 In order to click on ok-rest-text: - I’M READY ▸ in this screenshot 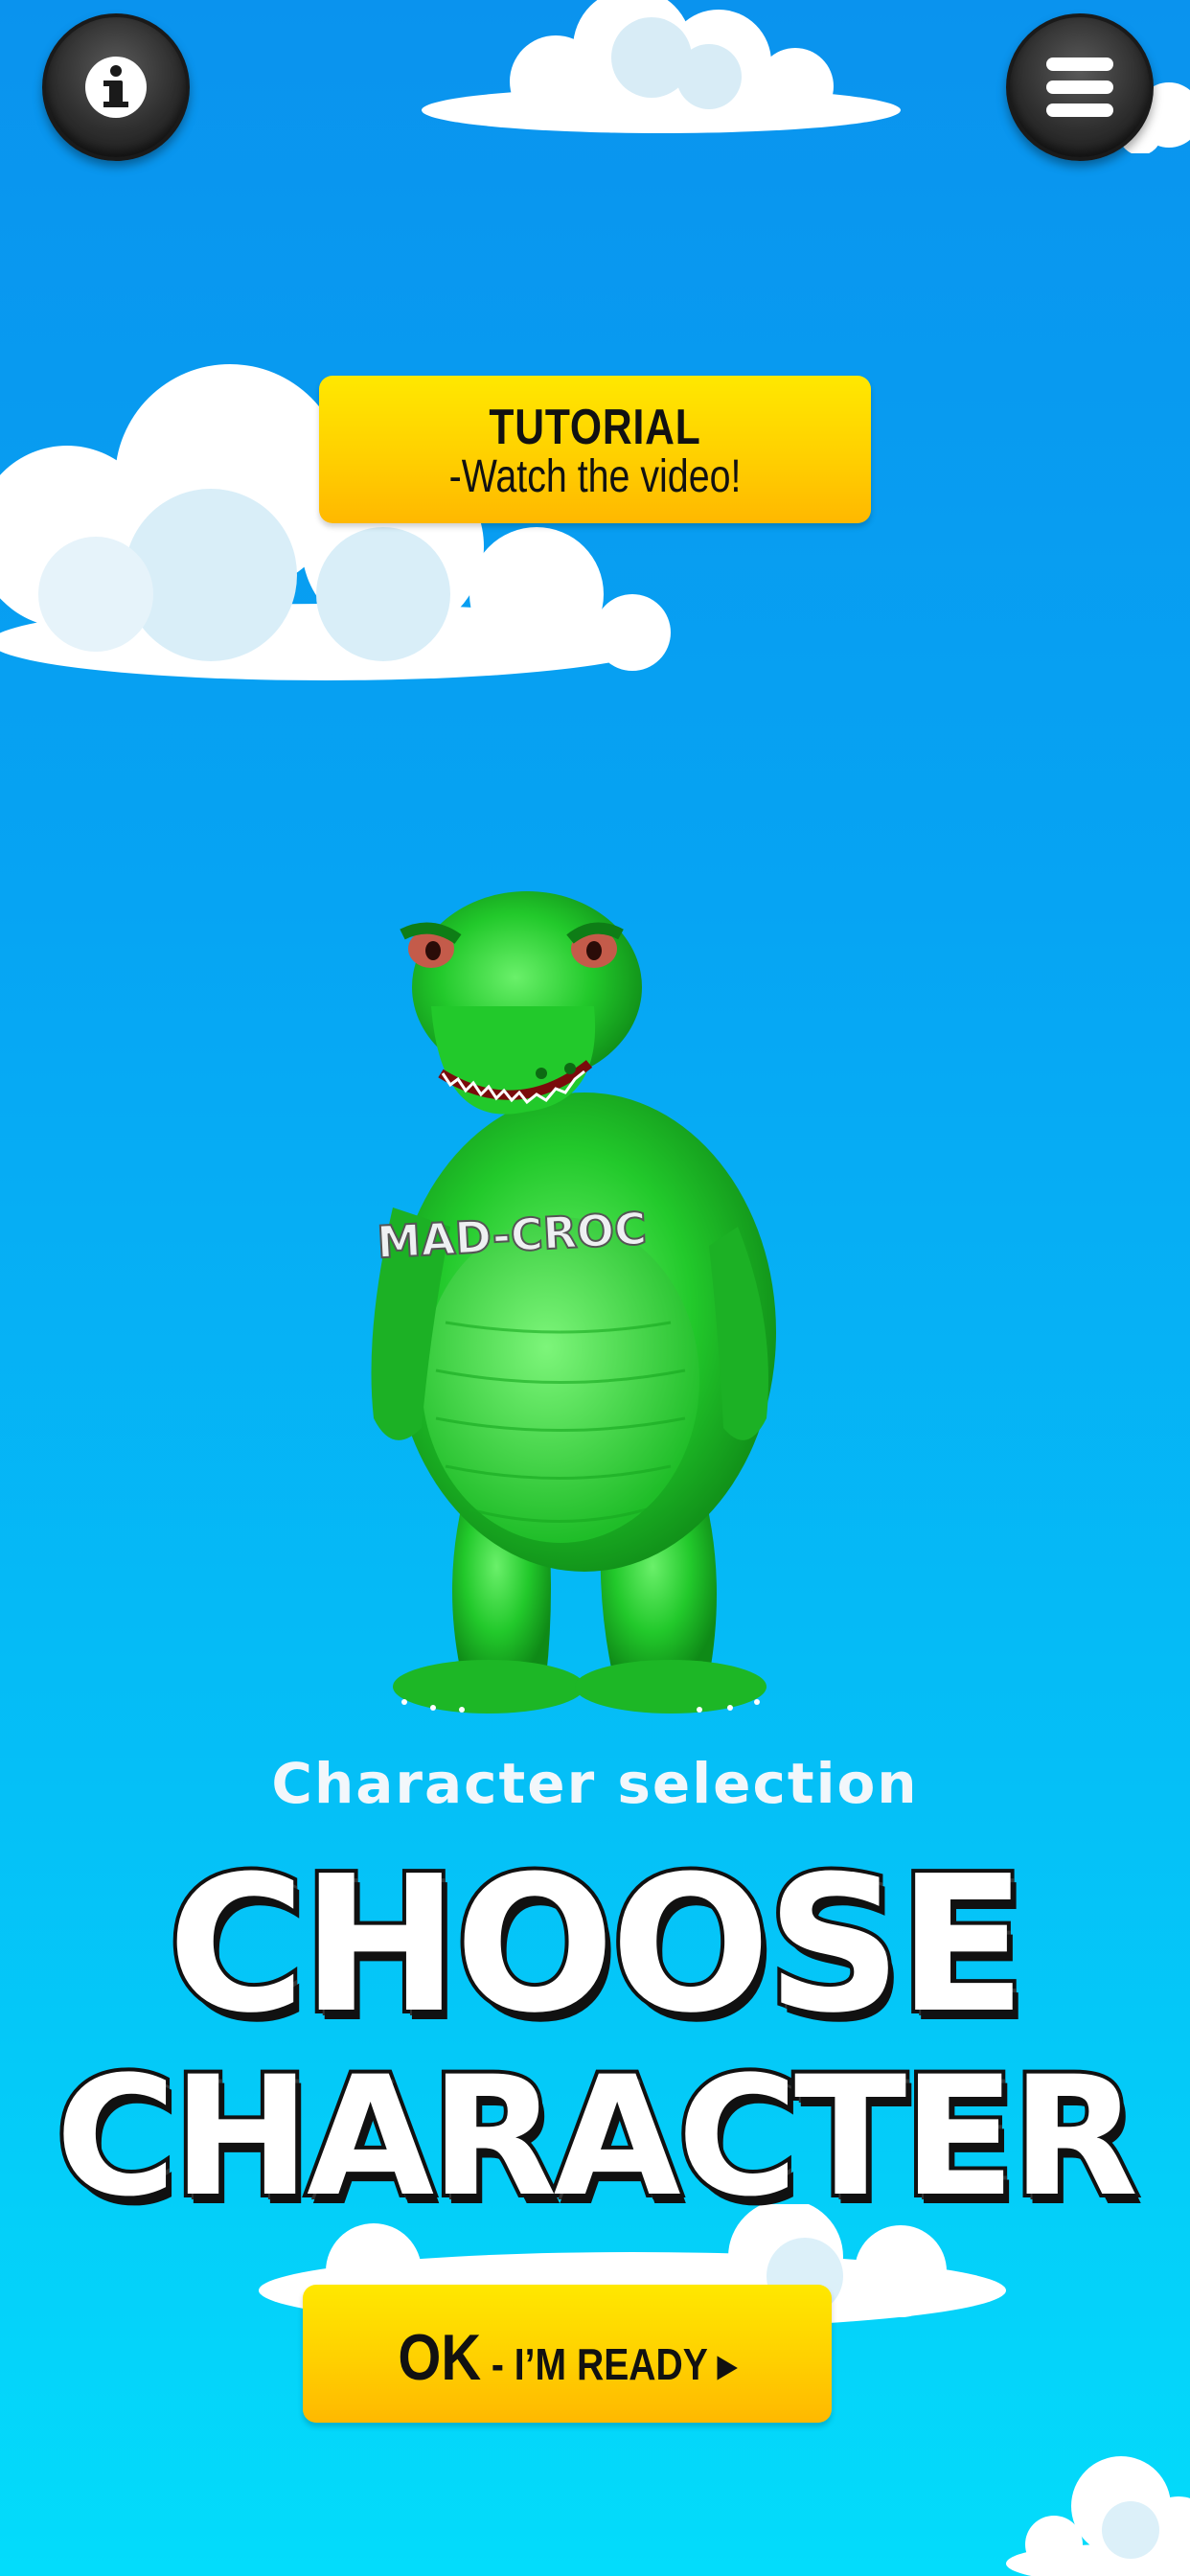, I will do `click(609, 2364)`.